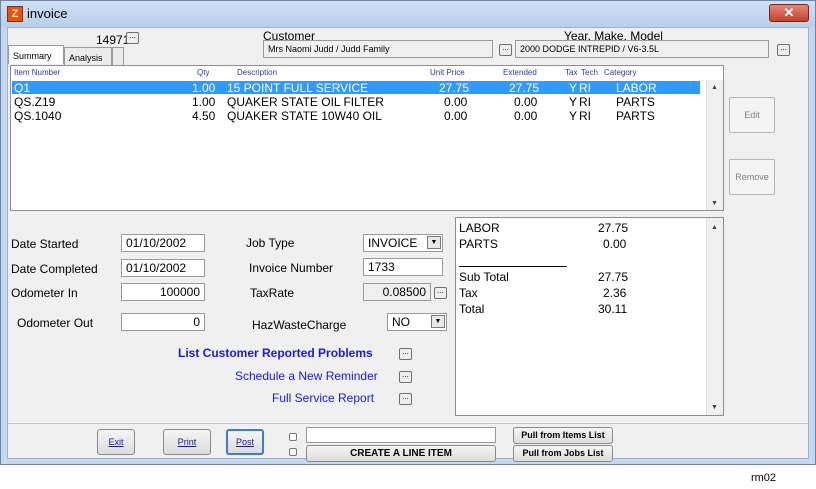  I want to click on tab-overflow, so click(118, 56).